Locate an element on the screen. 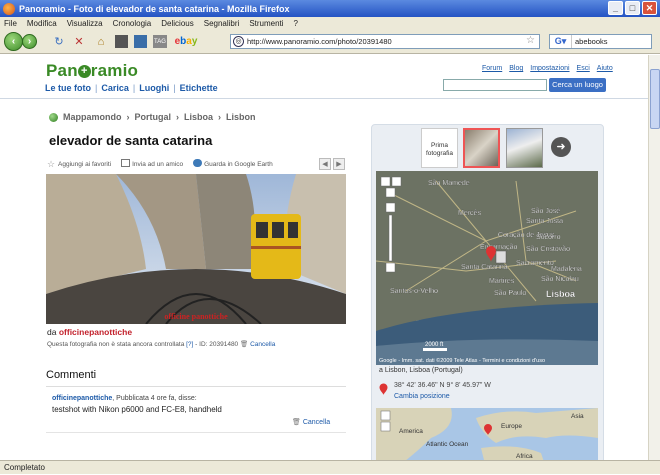 Image resolution: width=660 pixels, height=475 pixels. menu-cronologia: Cronologia is located at coordinates (132, 23).